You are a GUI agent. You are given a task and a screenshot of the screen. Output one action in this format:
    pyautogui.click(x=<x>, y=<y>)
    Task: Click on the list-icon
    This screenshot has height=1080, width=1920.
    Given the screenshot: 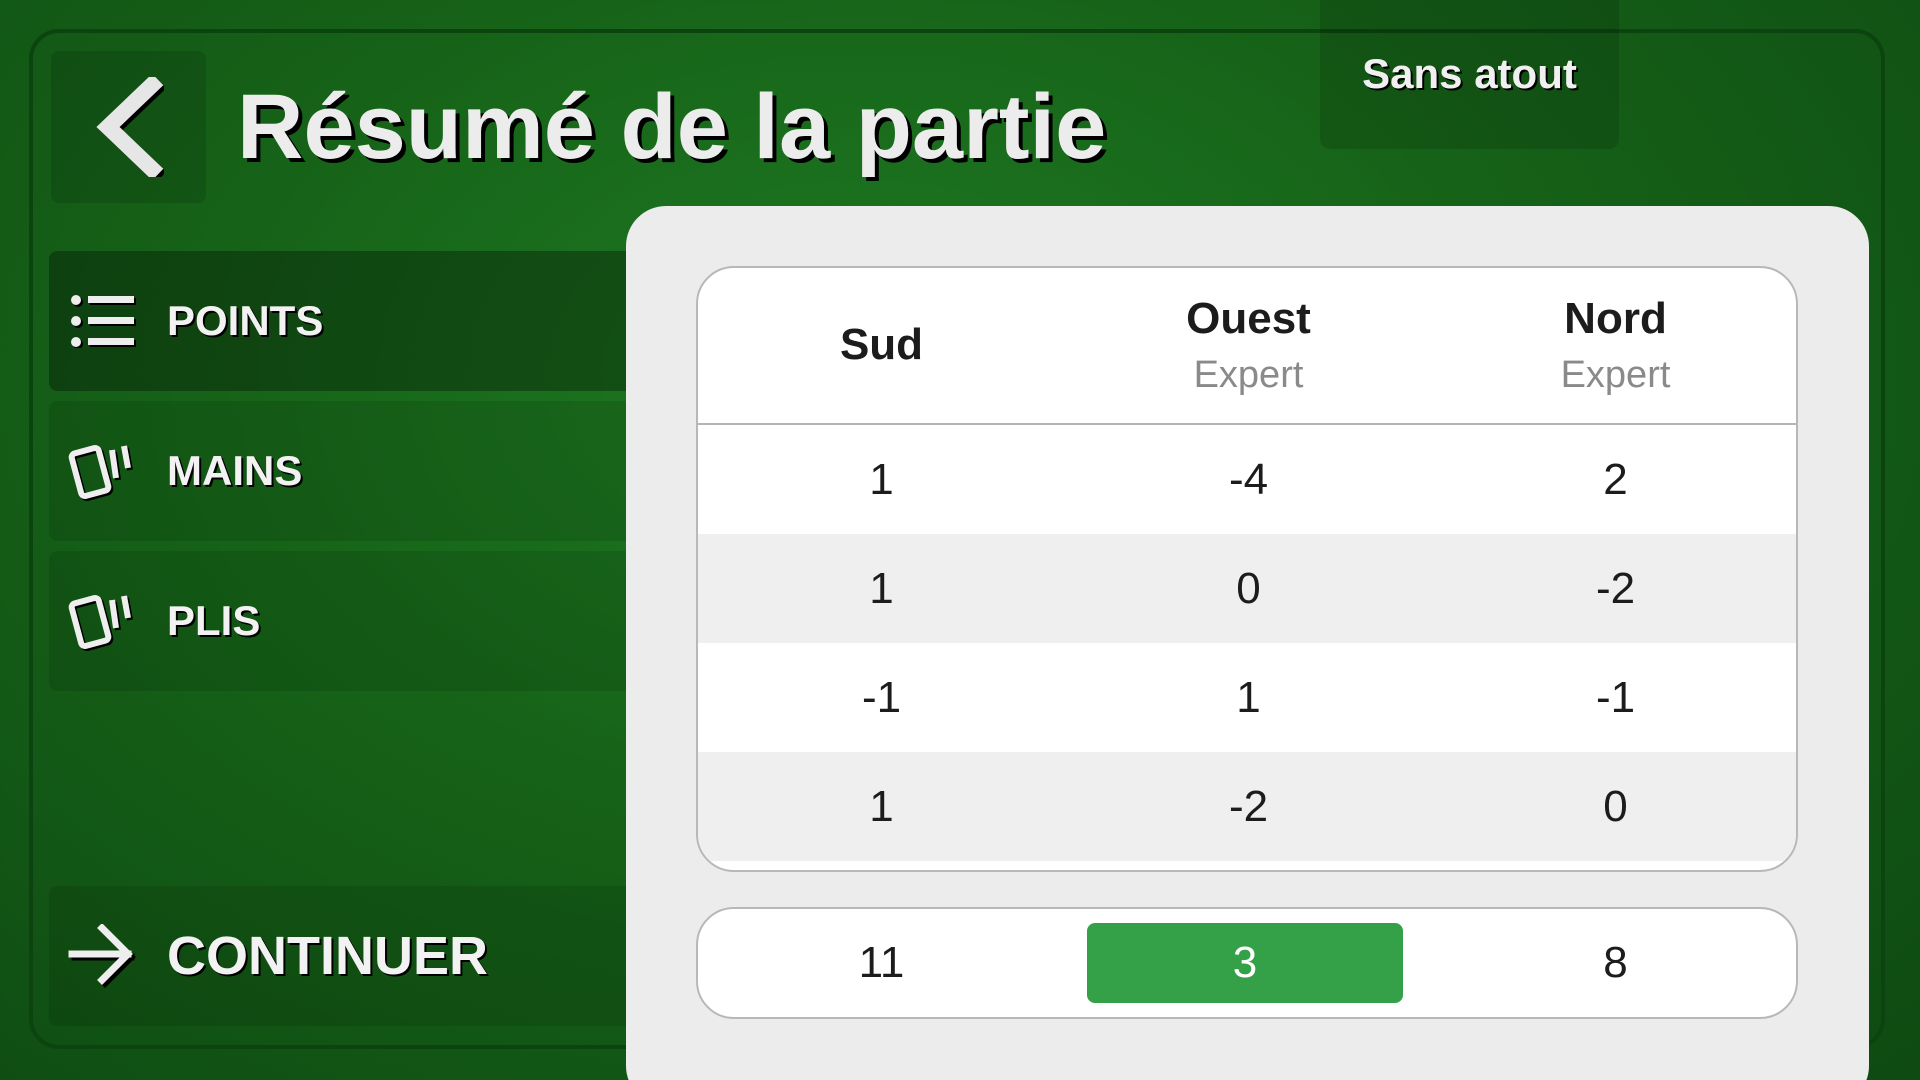 What is the action you would take?
    pyautogui.click(x=103, y=321)
    